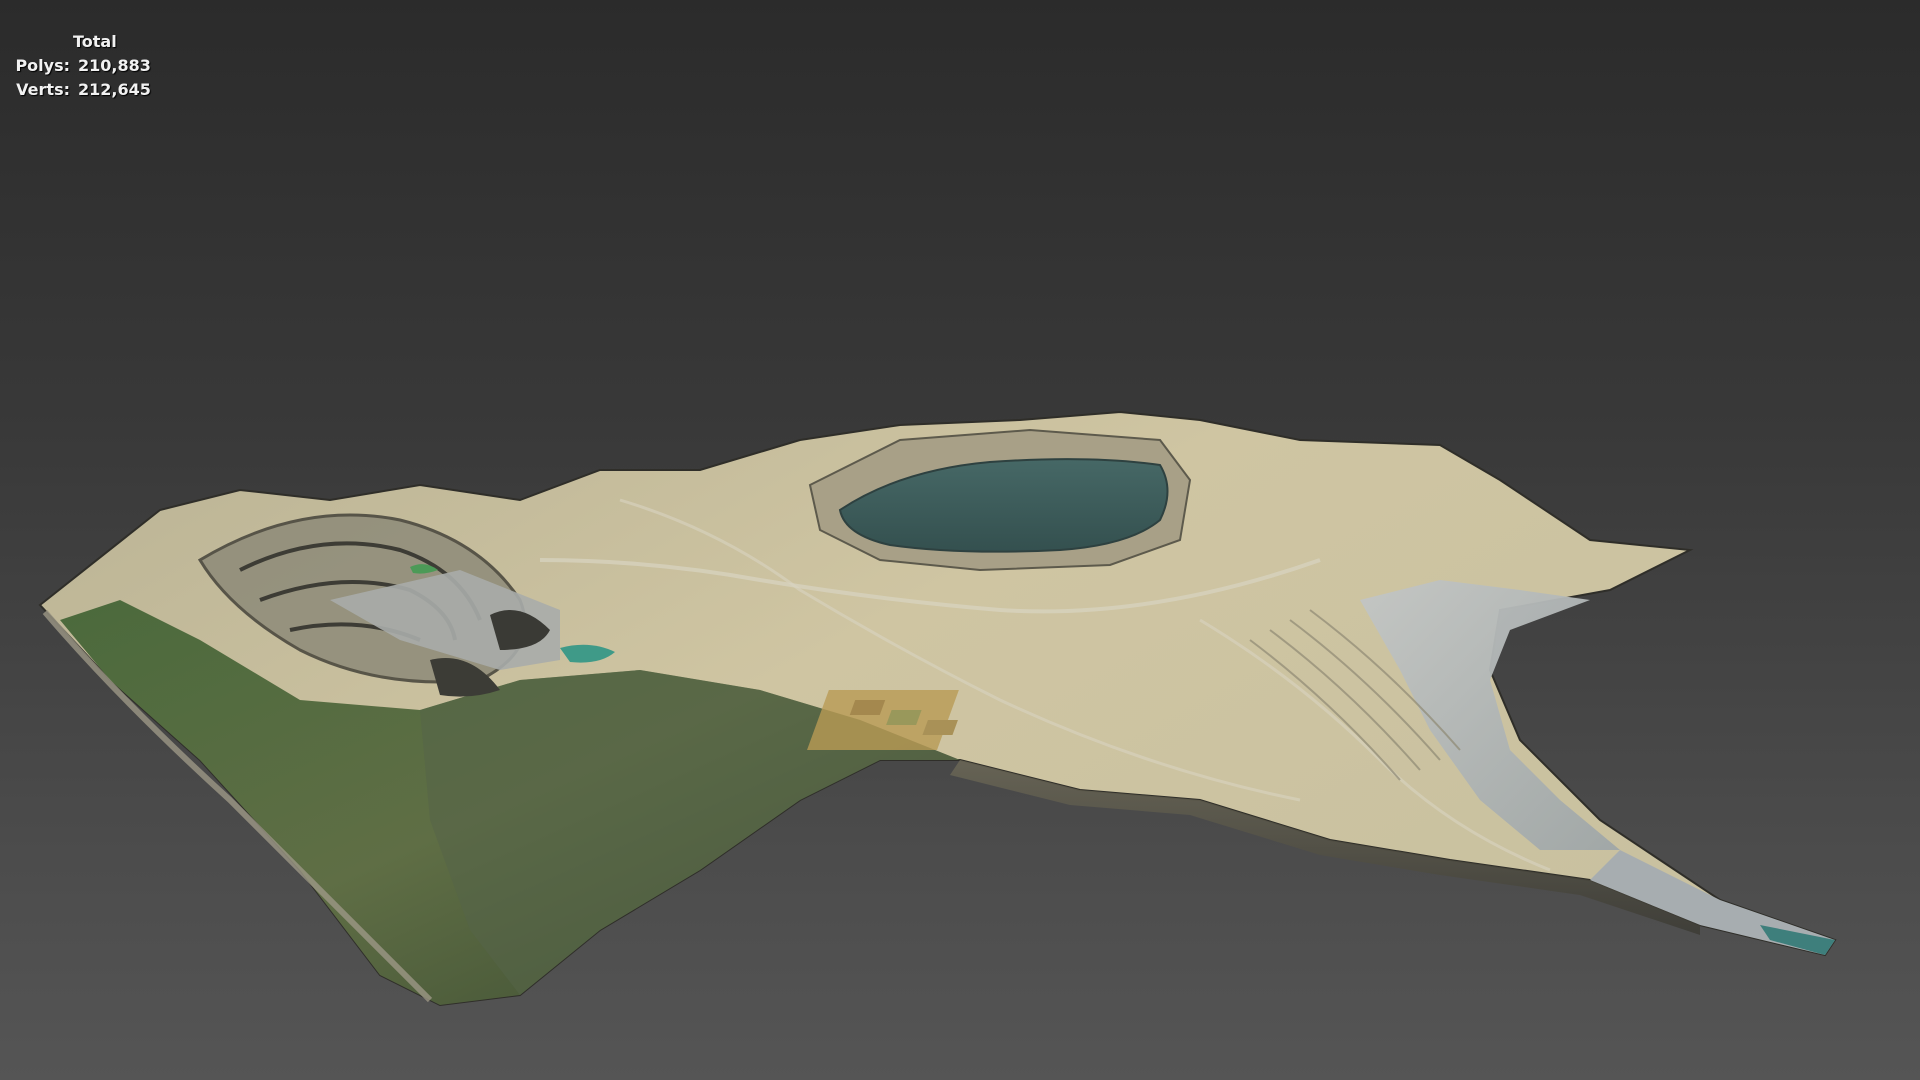 Image resolution: width=1920 pixels, height=1080 pixels. I want to click on stats-title: Total, so click(95, 41).